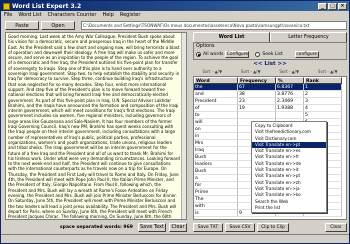 The image size is (350, 244). I want to click on table-header: Word Frequency % Rank, so click(270, 80).